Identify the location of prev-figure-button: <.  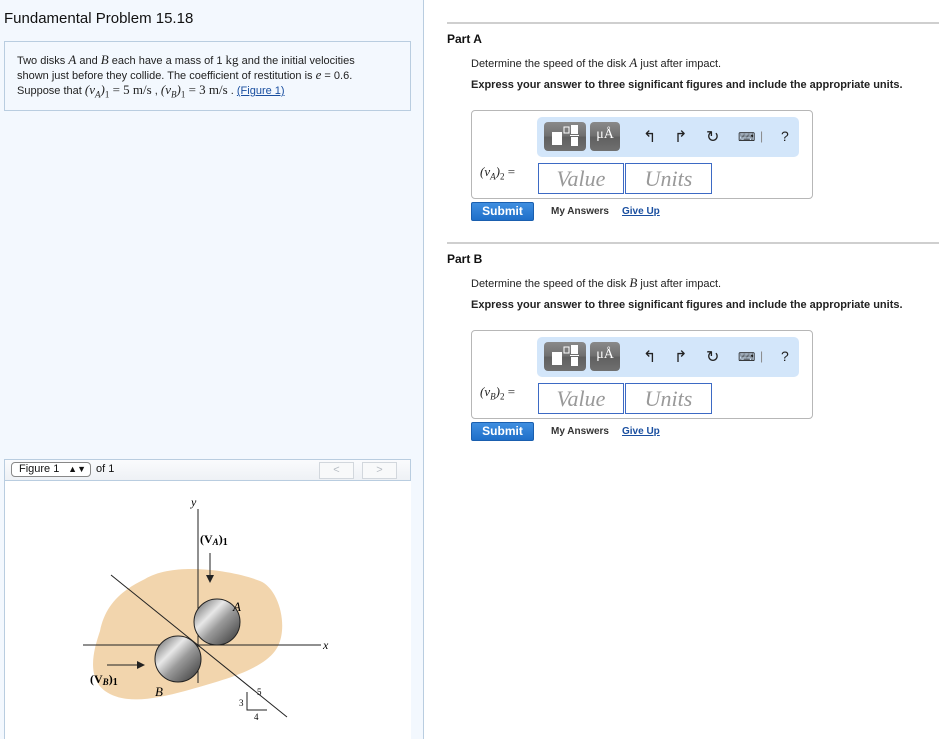
(336, 470).